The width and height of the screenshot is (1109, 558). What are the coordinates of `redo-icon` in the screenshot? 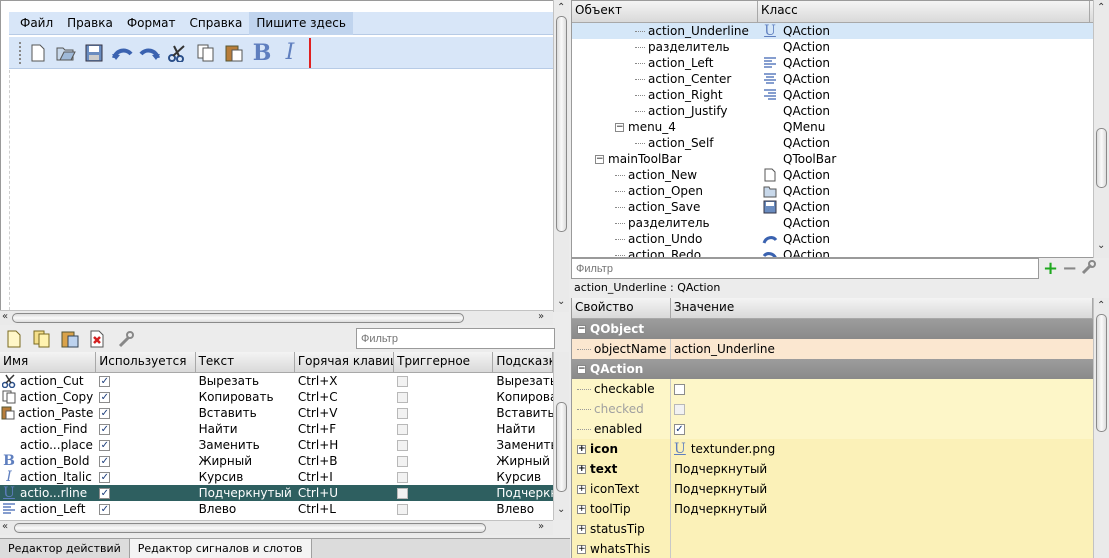 It's located at (150, 53).